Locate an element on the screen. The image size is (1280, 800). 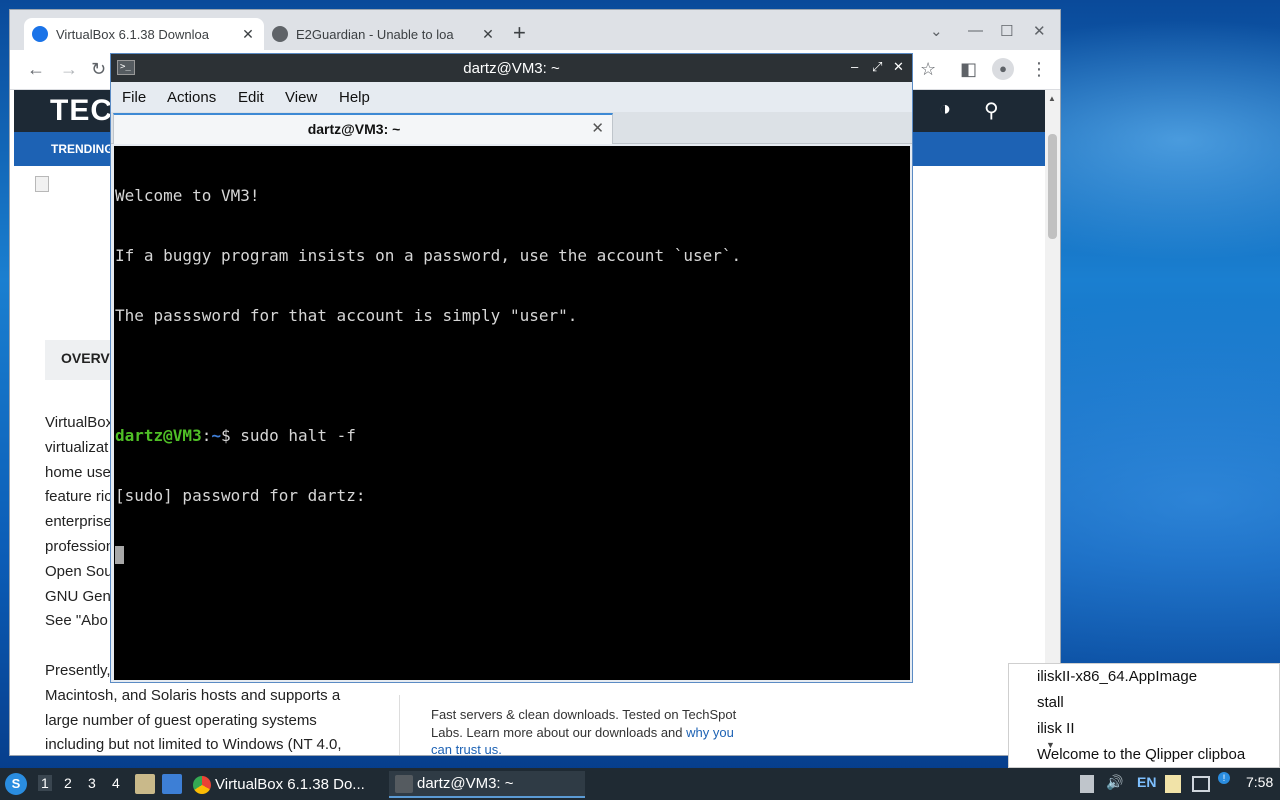
scroll-up-arrow-icon: ▲ is located at coordinates (1052, 98).